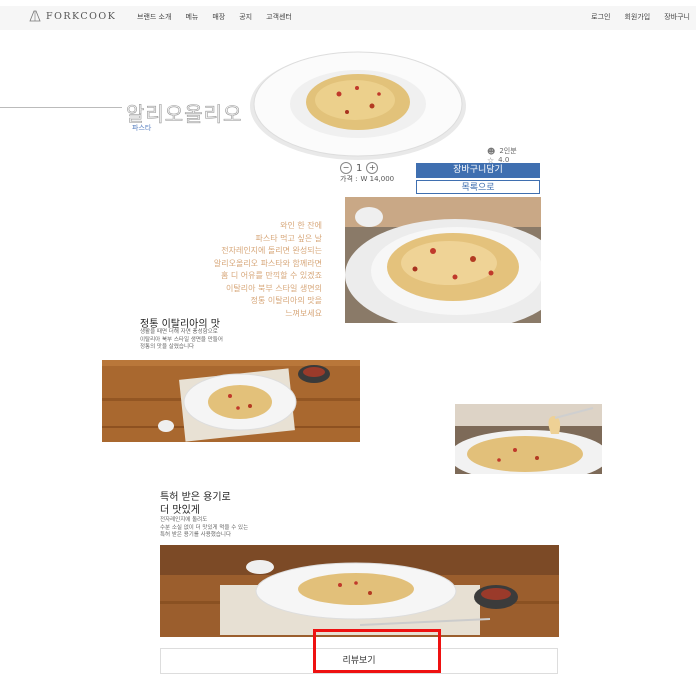 Image resolution: width=696 pixels, height=691 pixels. What do you see at coordinates (358, 105) in the screenshot?
I see `hero-pasta-image` at bounding box center [358, 105].